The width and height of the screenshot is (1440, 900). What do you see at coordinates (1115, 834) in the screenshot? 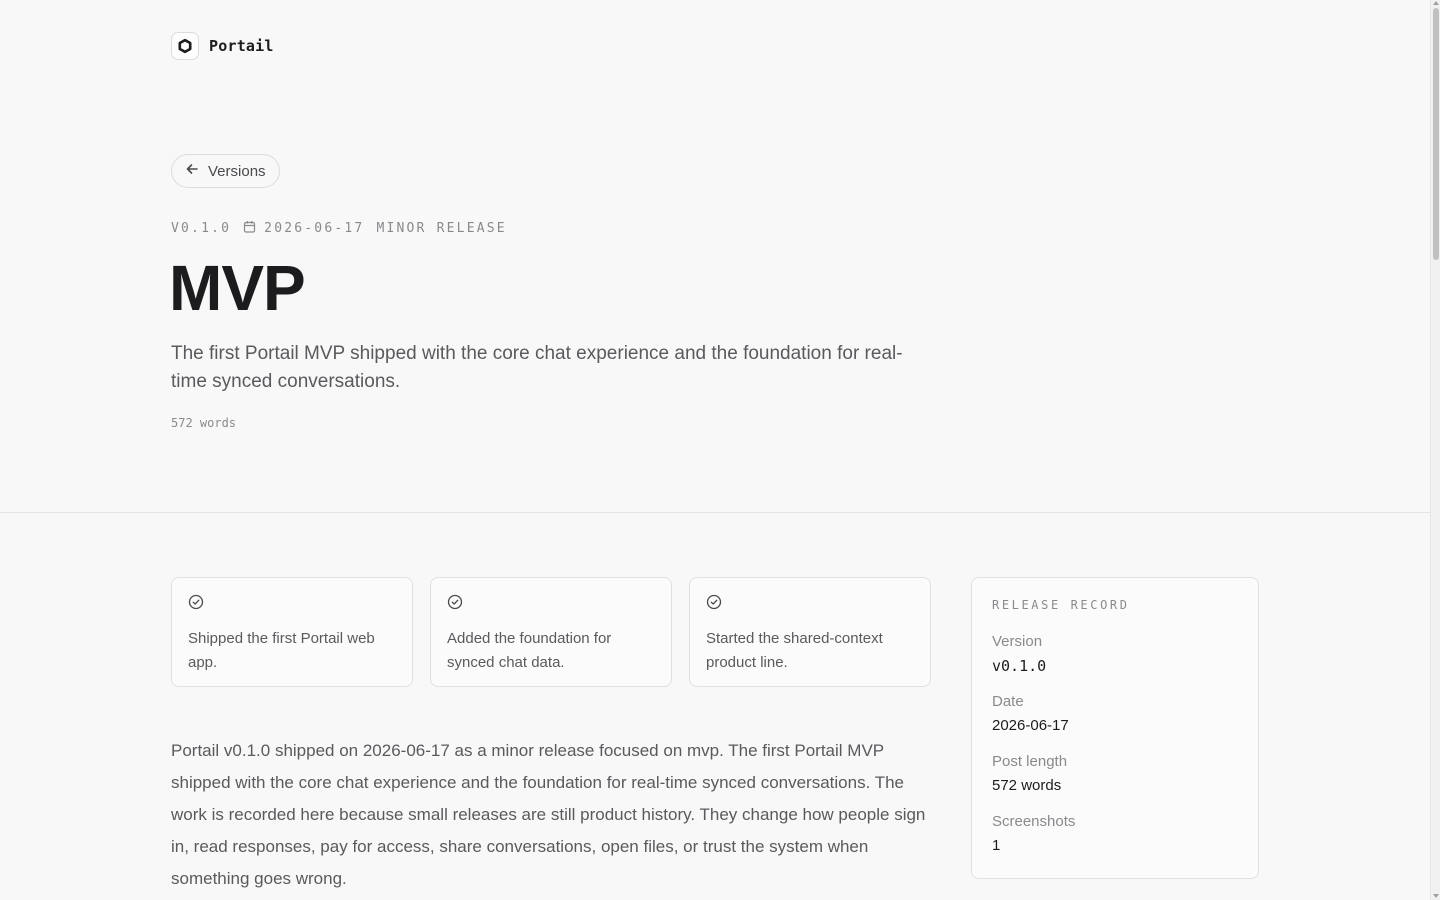
I see `record-screenshots: Screenshots 1` at bounding box center [1115, 834].